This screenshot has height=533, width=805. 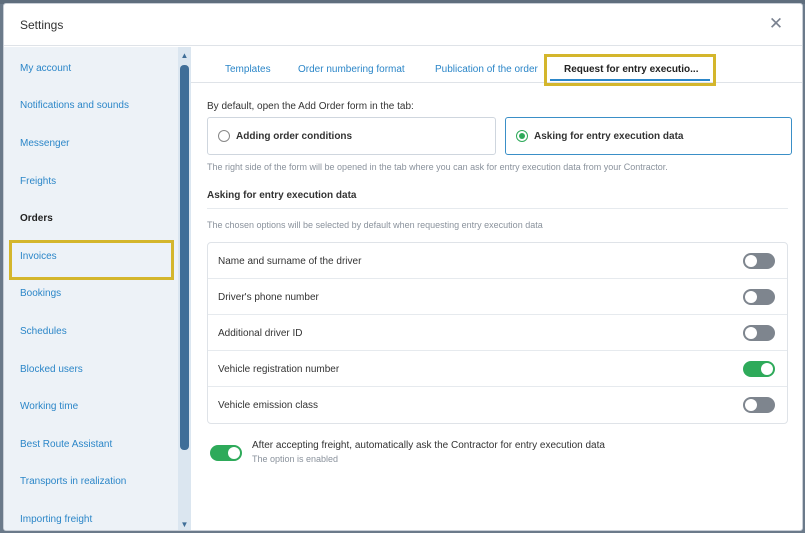 What do you see at coordinates (184, 56) in the screenshot?
I see `scroll-up-arrow-icon: ▲` at bounding box center [184, 56].